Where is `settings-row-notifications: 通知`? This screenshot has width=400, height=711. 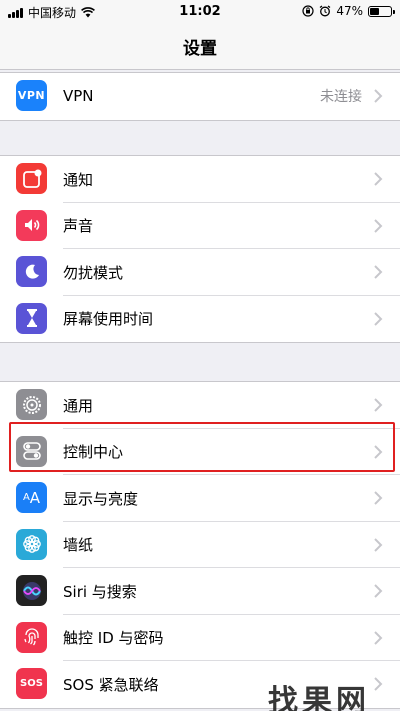 settings-row-notifications: 通知 is located at coordinates (200, 179).